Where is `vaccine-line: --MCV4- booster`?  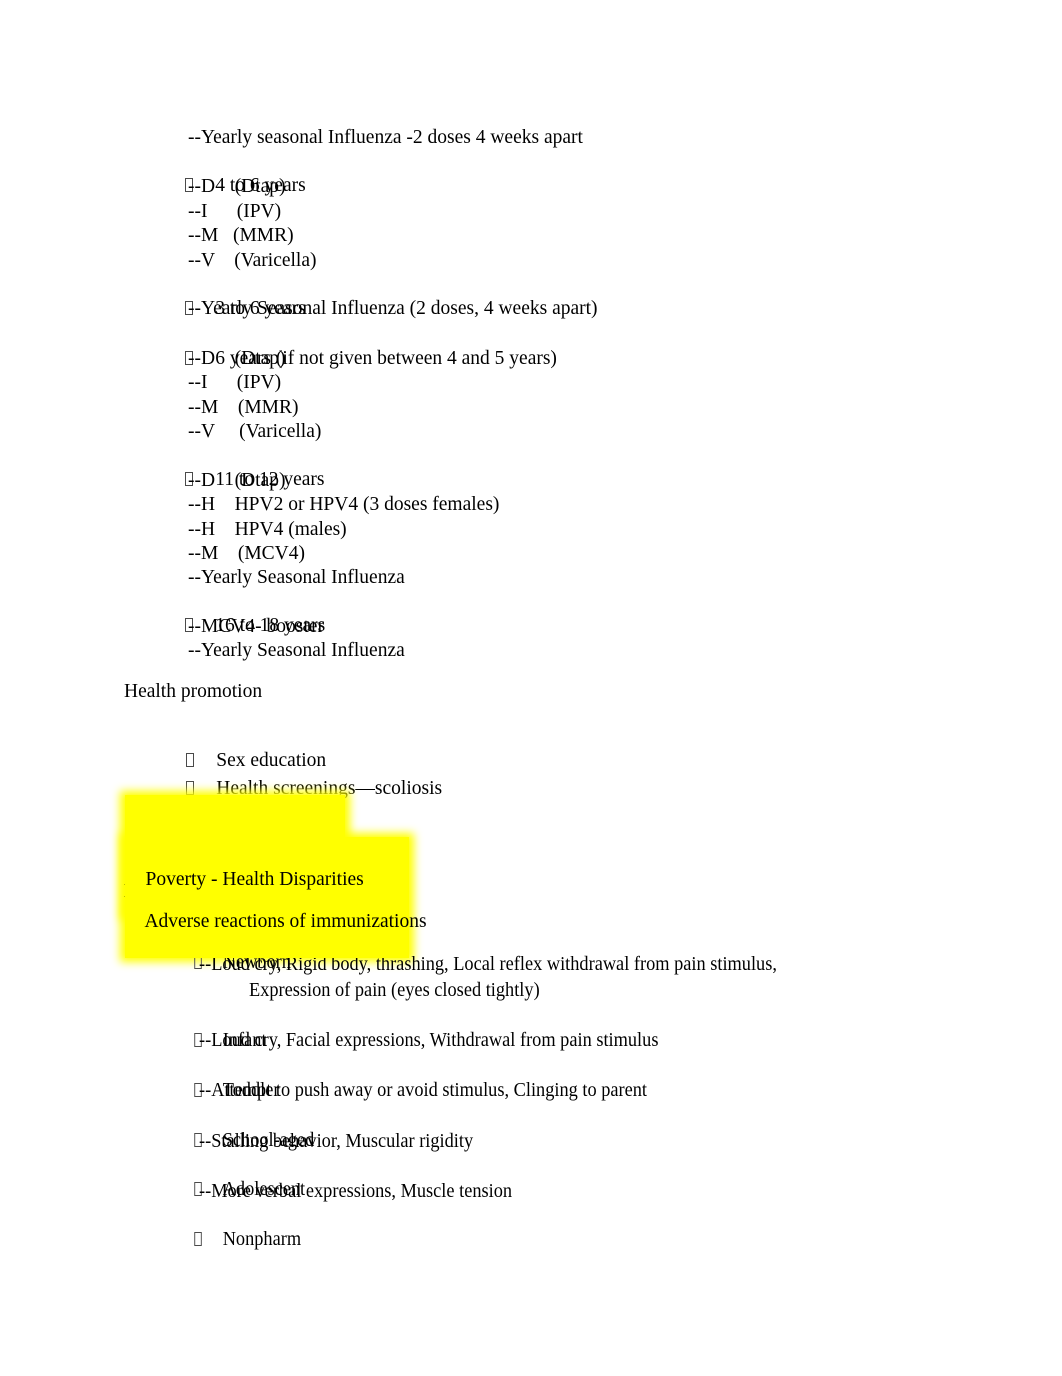 vaccine-line: --MCV4- booster is located at coordinates (256, 626).